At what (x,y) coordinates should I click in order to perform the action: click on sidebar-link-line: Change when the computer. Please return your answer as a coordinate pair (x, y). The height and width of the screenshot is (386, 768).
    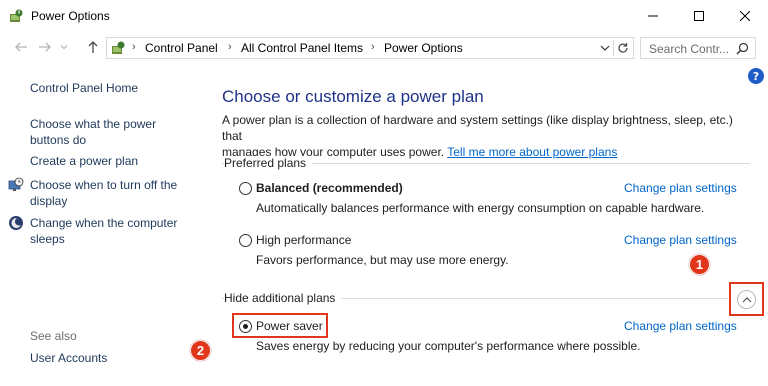
    Looking at the image, I should click on (104, 223).